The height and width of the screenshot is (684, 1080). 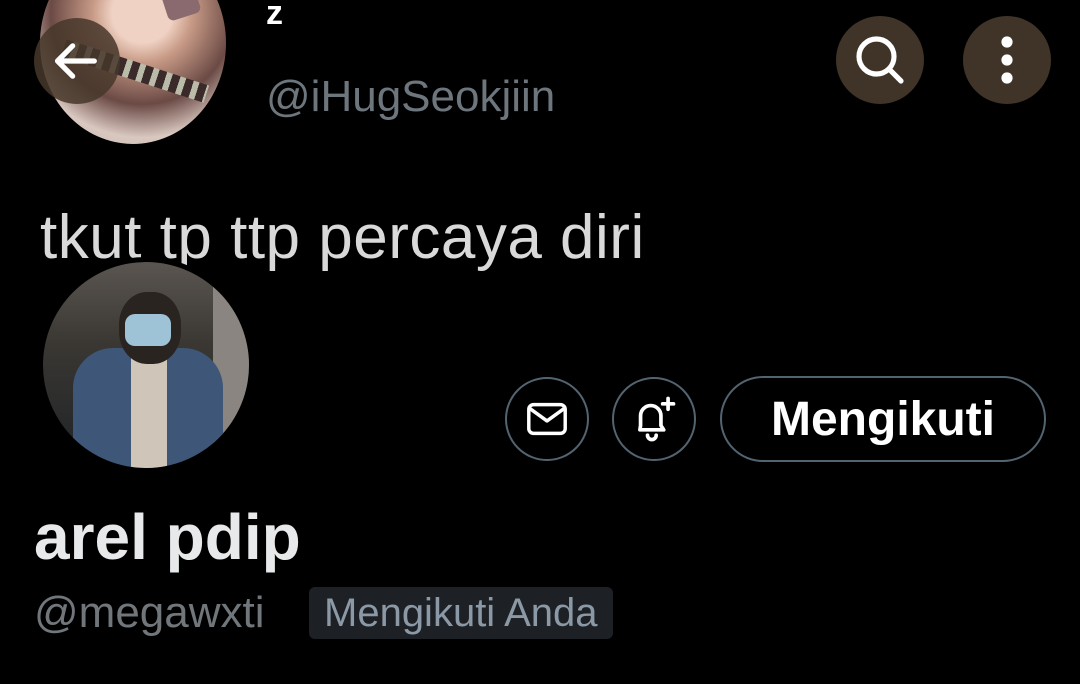 I want to click on more-vertical-icon, so click(x=1007, y=60).